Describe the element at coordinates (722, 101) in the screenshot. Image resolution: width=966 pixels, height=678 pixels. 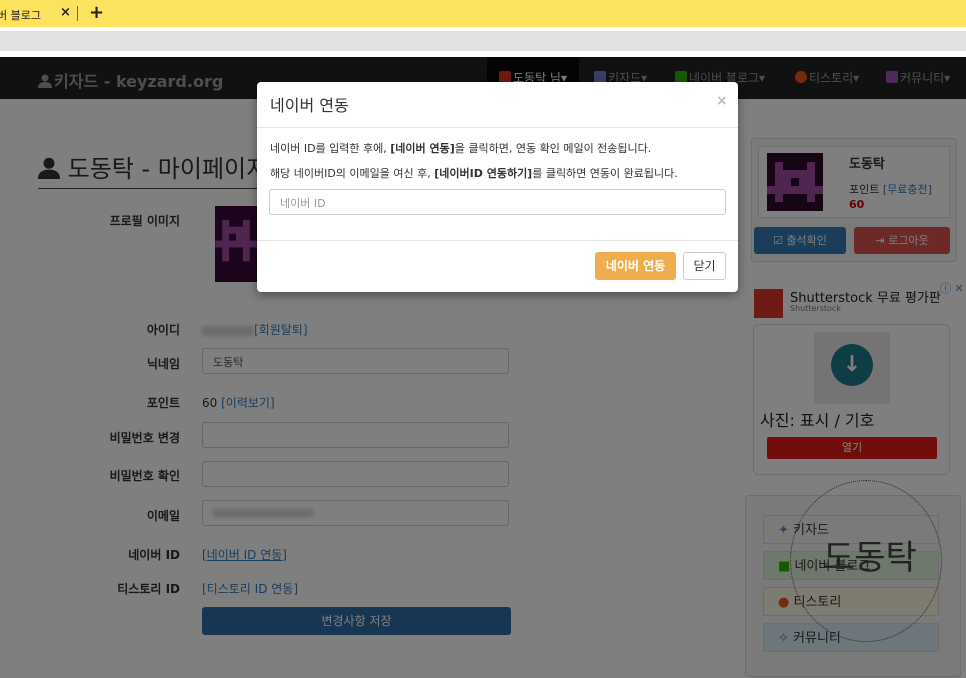
I see `close-icon: ×` at that location.